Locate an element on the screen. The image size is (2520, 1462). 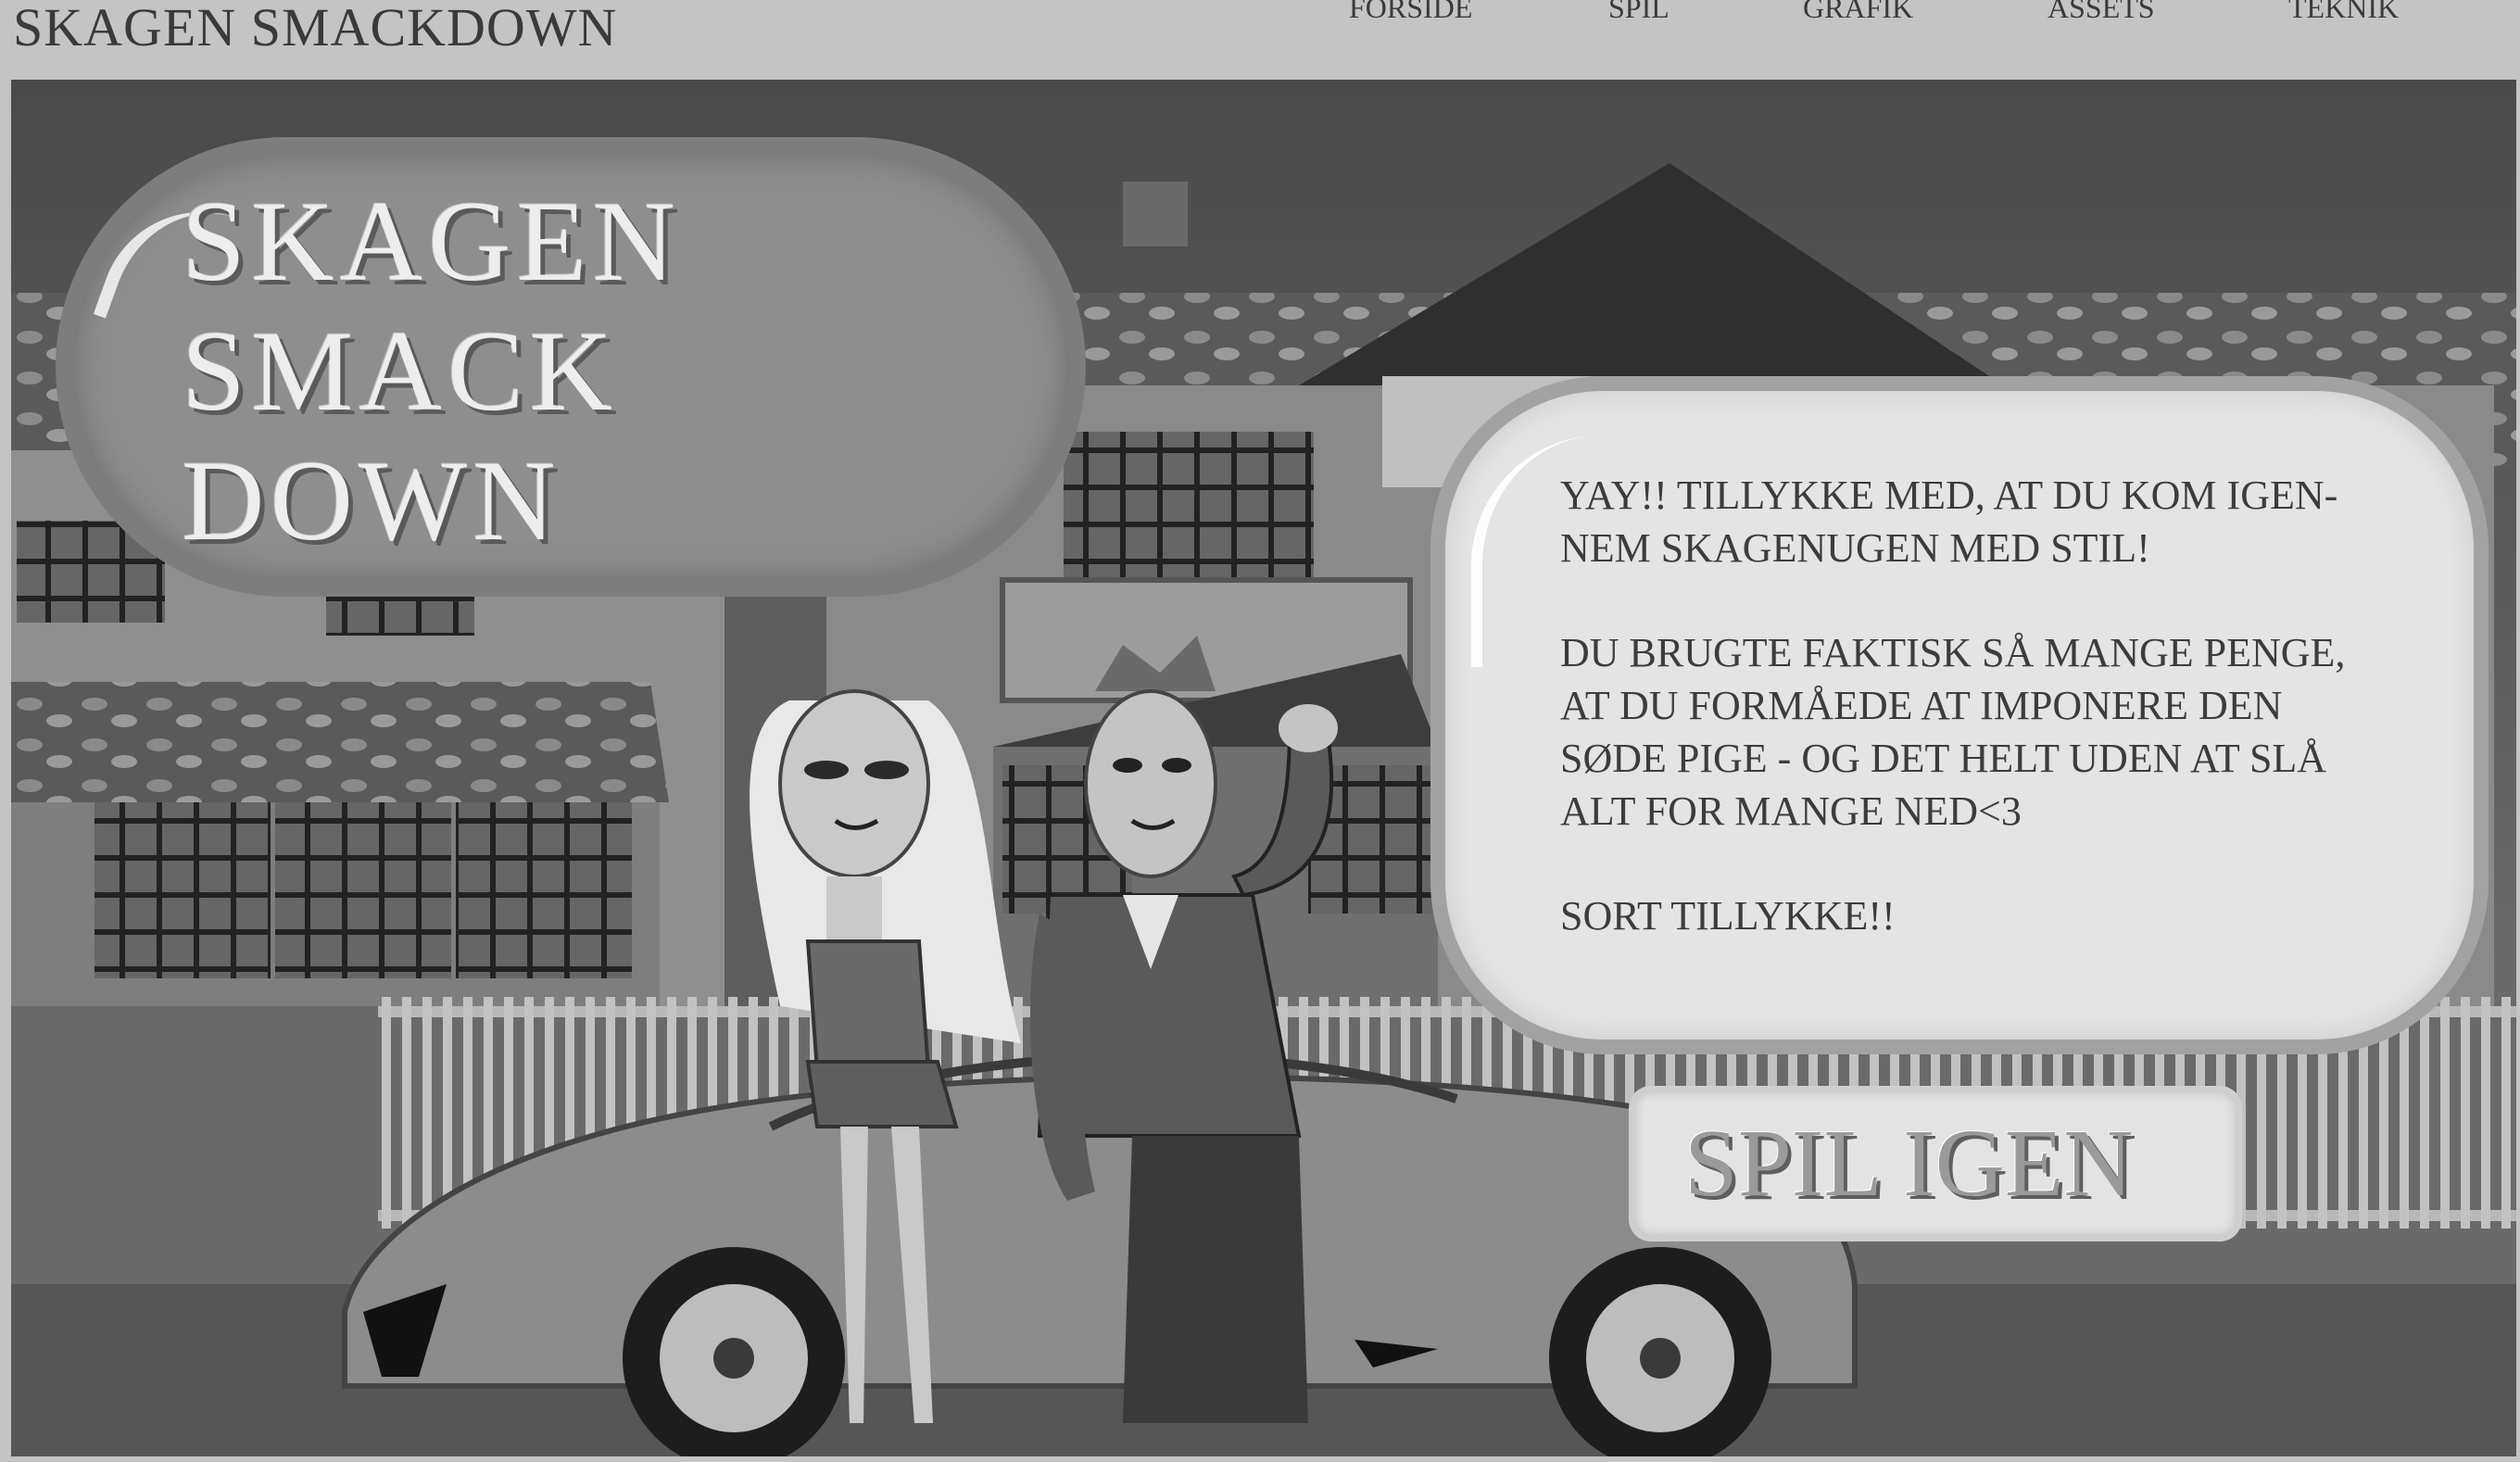
game-title-line-3: DOWN is located at coordinates (371, 500).